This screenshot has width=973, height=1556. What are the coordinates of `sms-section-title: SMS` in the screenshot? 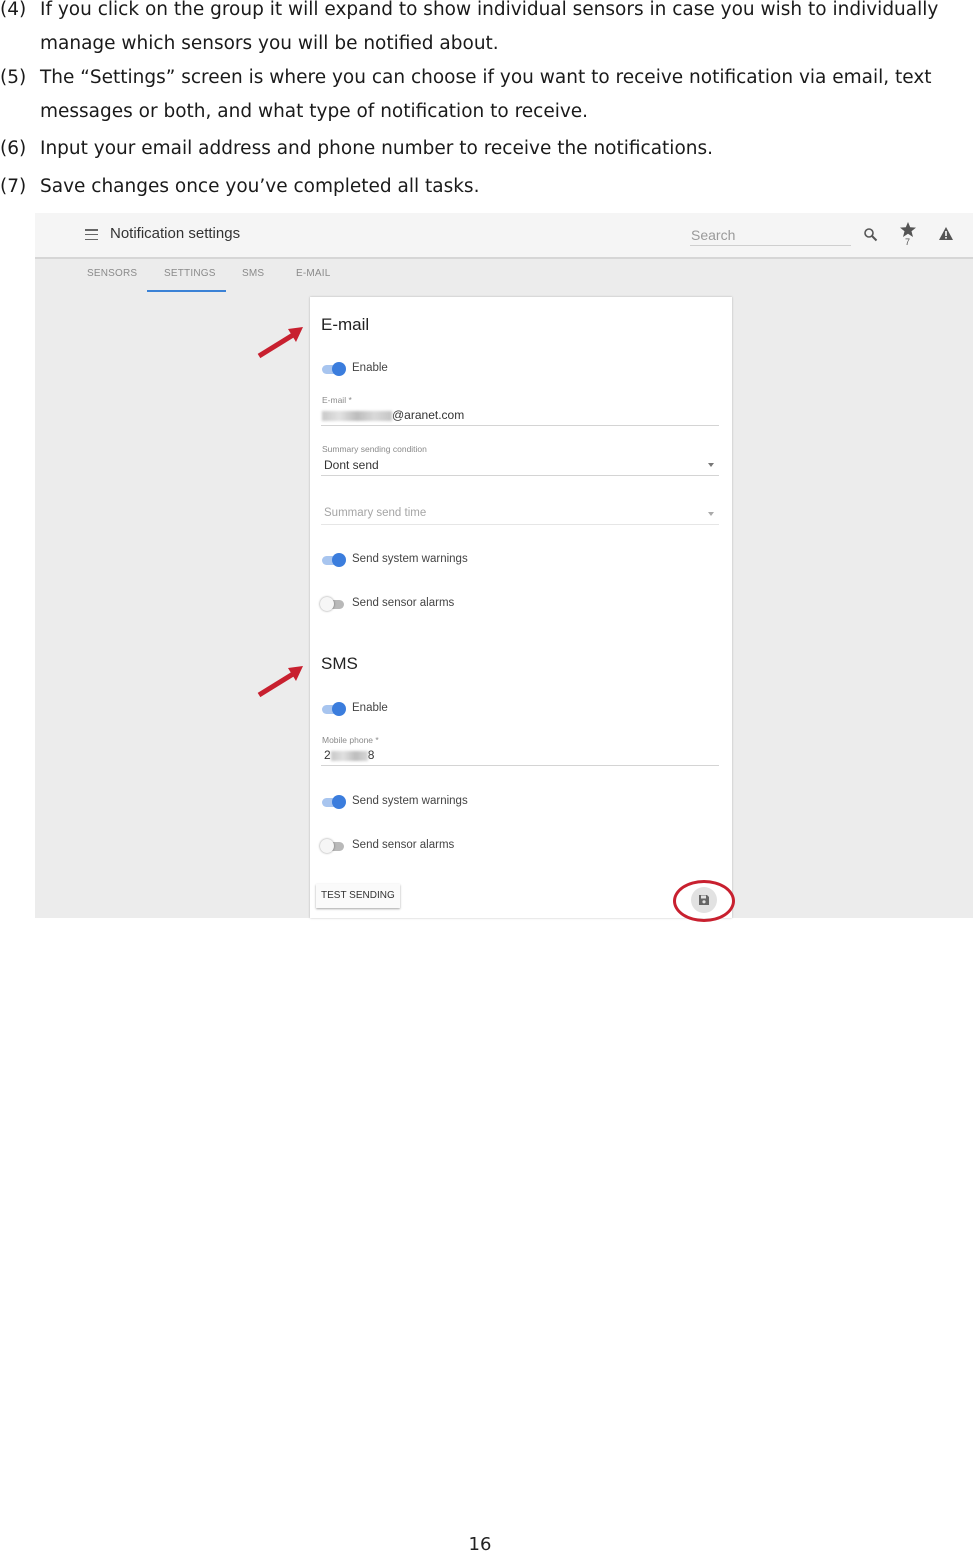 It's located at (339, 663).